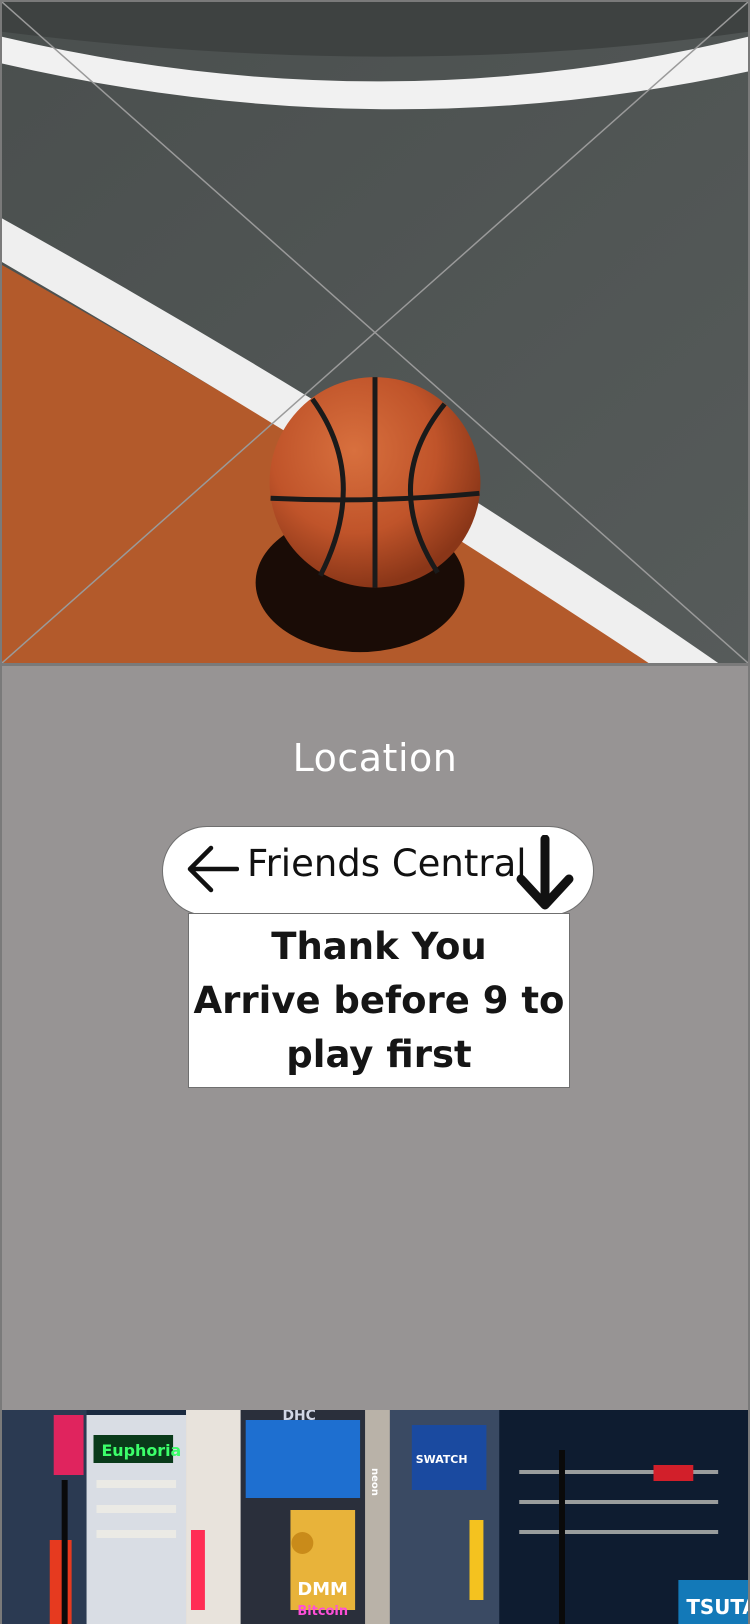  I want to click on location-selector: Friends Central, so click(378, 871).